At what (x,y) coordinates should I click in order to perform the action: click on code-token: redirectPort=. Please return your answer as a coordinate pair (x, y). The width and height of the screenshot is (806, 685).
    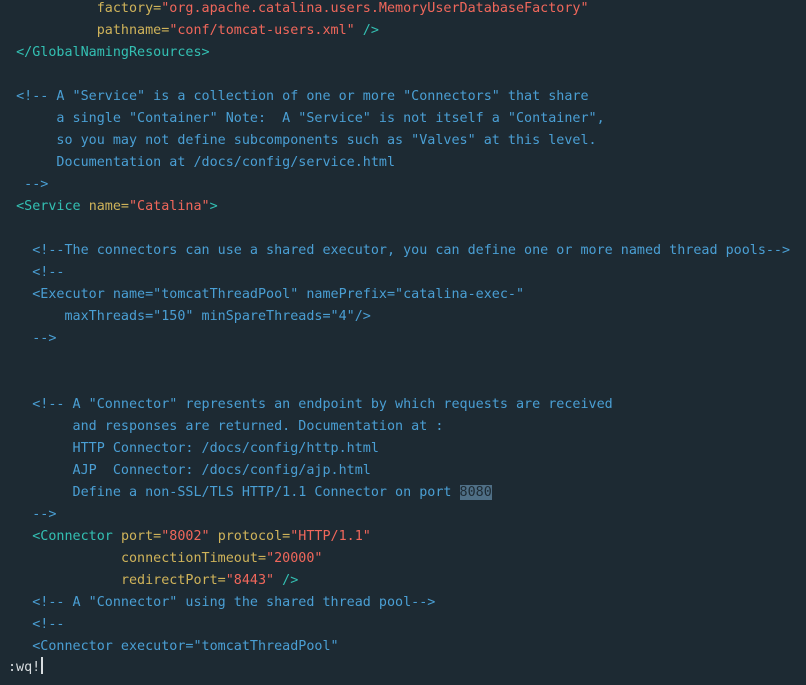
    Looking at the image, I should click on (173, 580).